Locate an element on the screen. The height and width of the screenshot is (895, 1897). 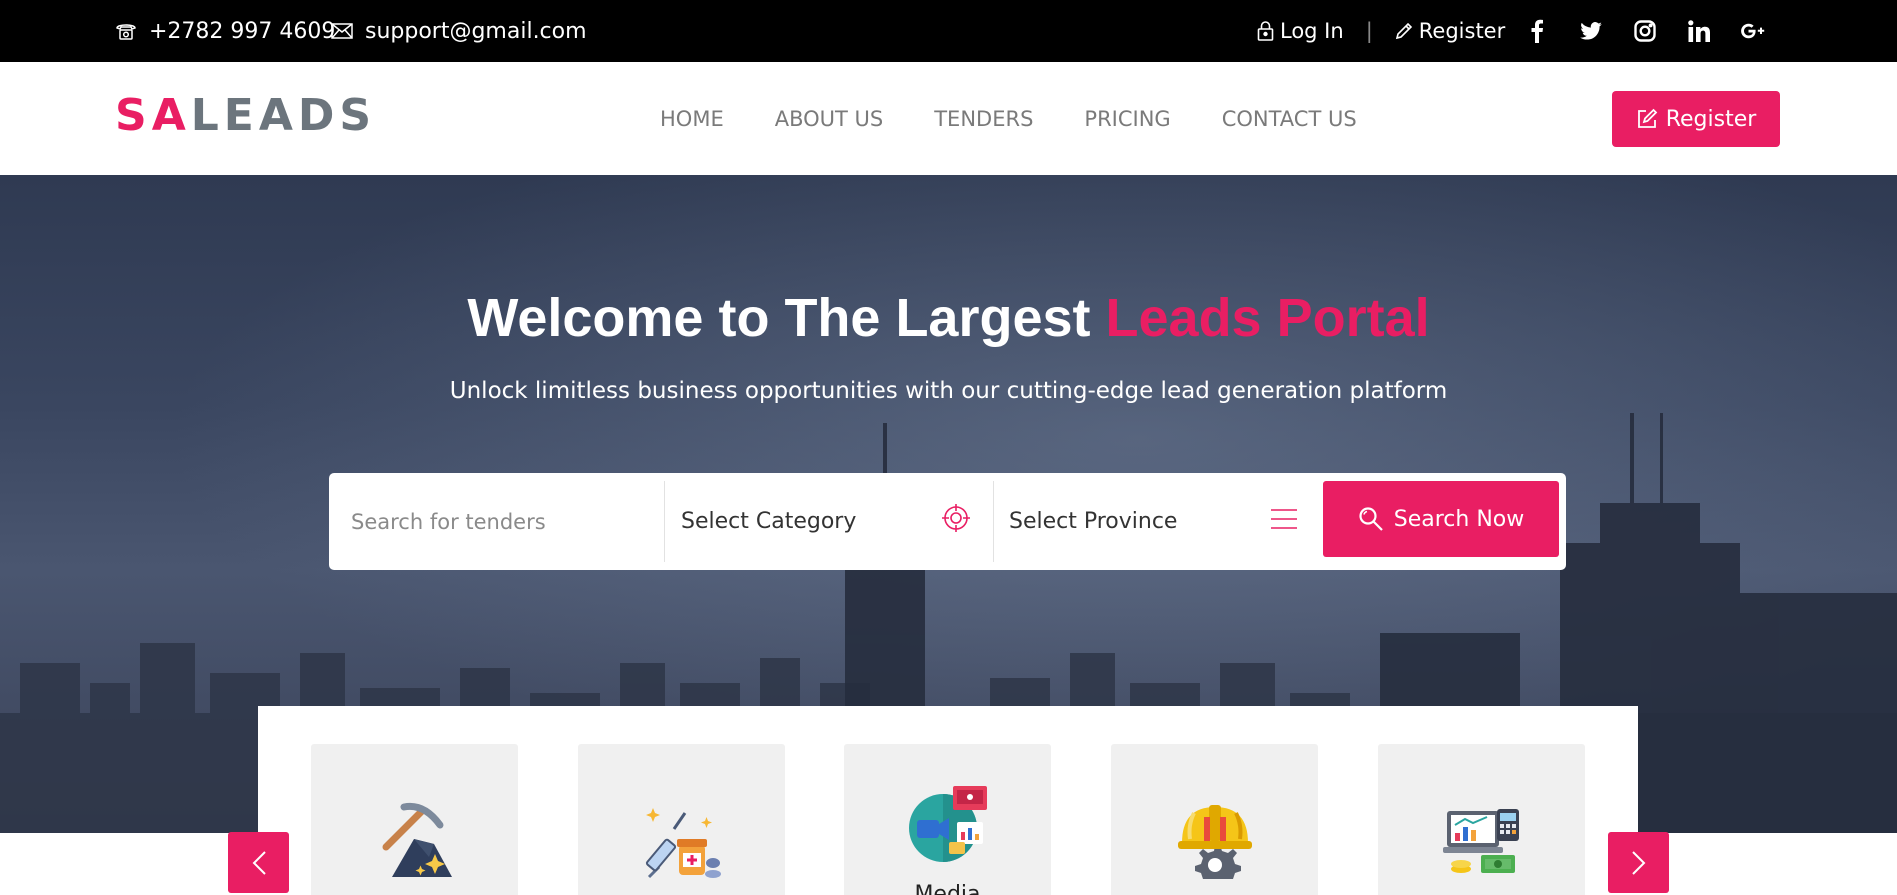
chevron-right-icon is located at coordinates (1638, 862).